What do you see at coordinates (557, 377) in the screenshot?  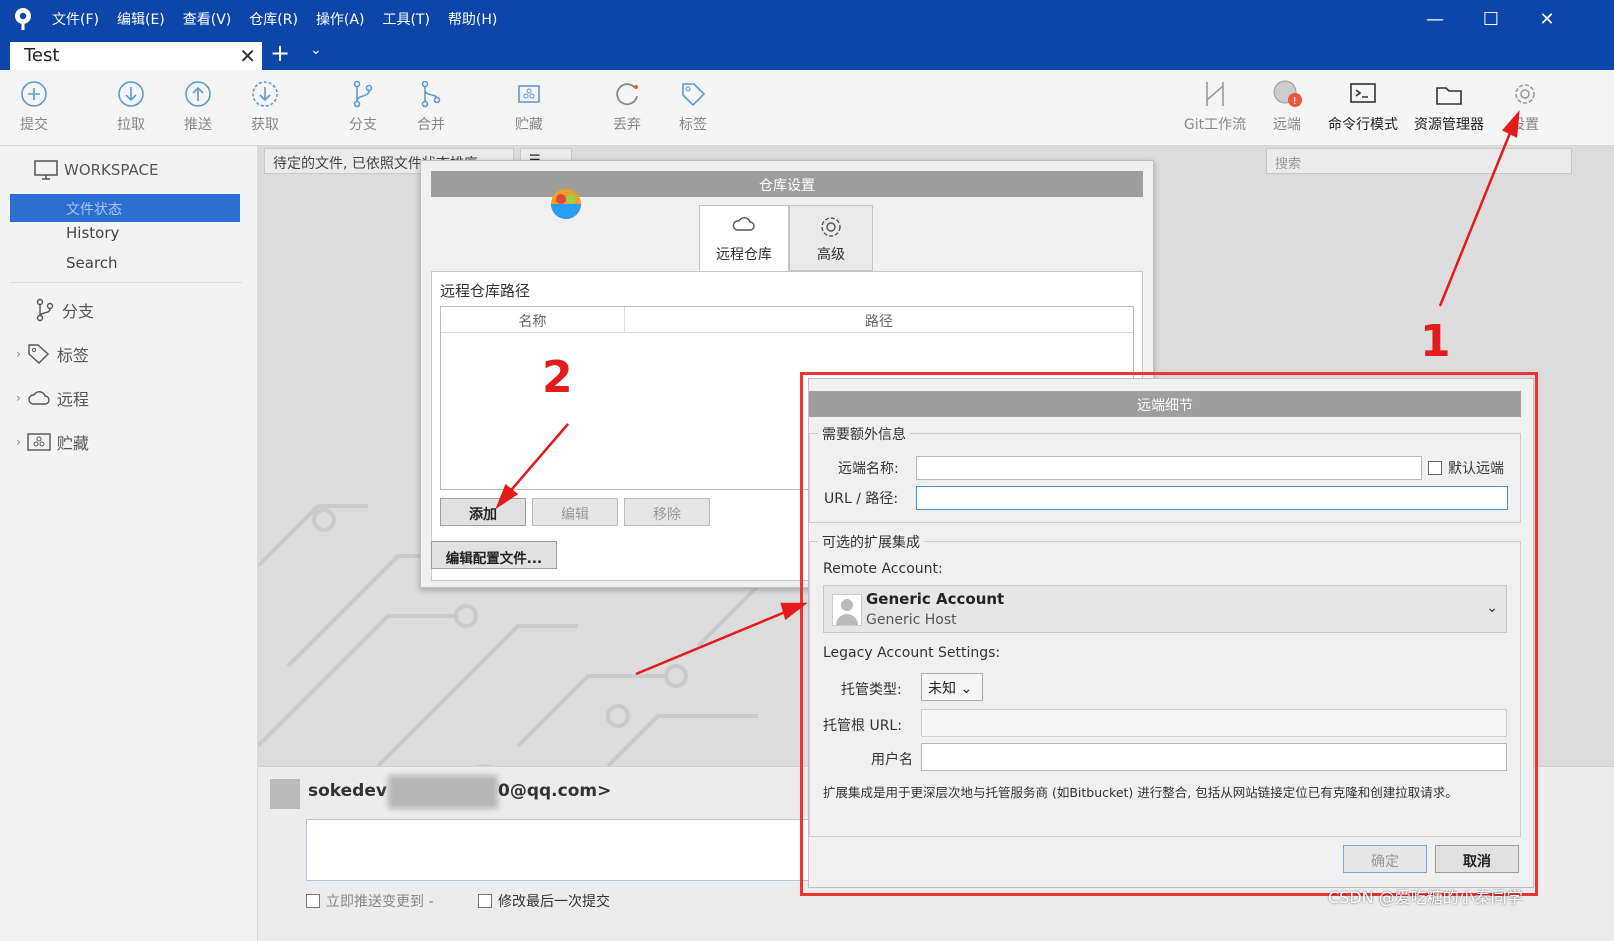 I see `annotation-number-2: 2` at bounding box center [557, 377].